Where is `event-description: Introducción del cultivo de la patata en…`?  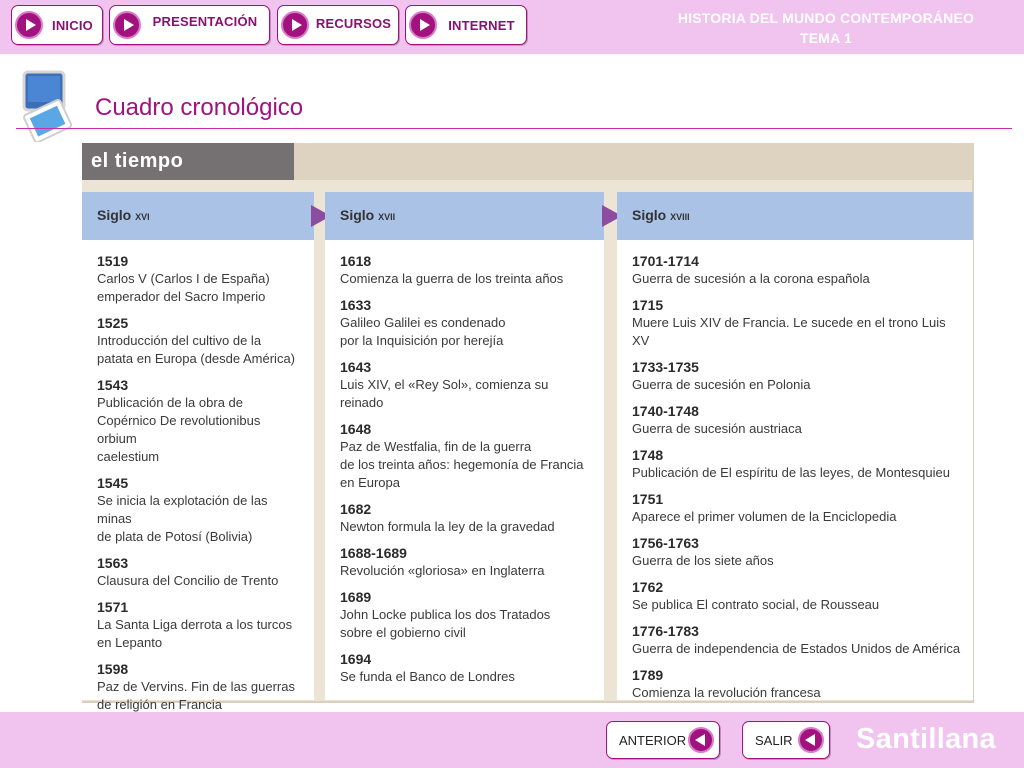 event-description: Introducción del cultivo de la patata en… is located at coordinates (196, 349).